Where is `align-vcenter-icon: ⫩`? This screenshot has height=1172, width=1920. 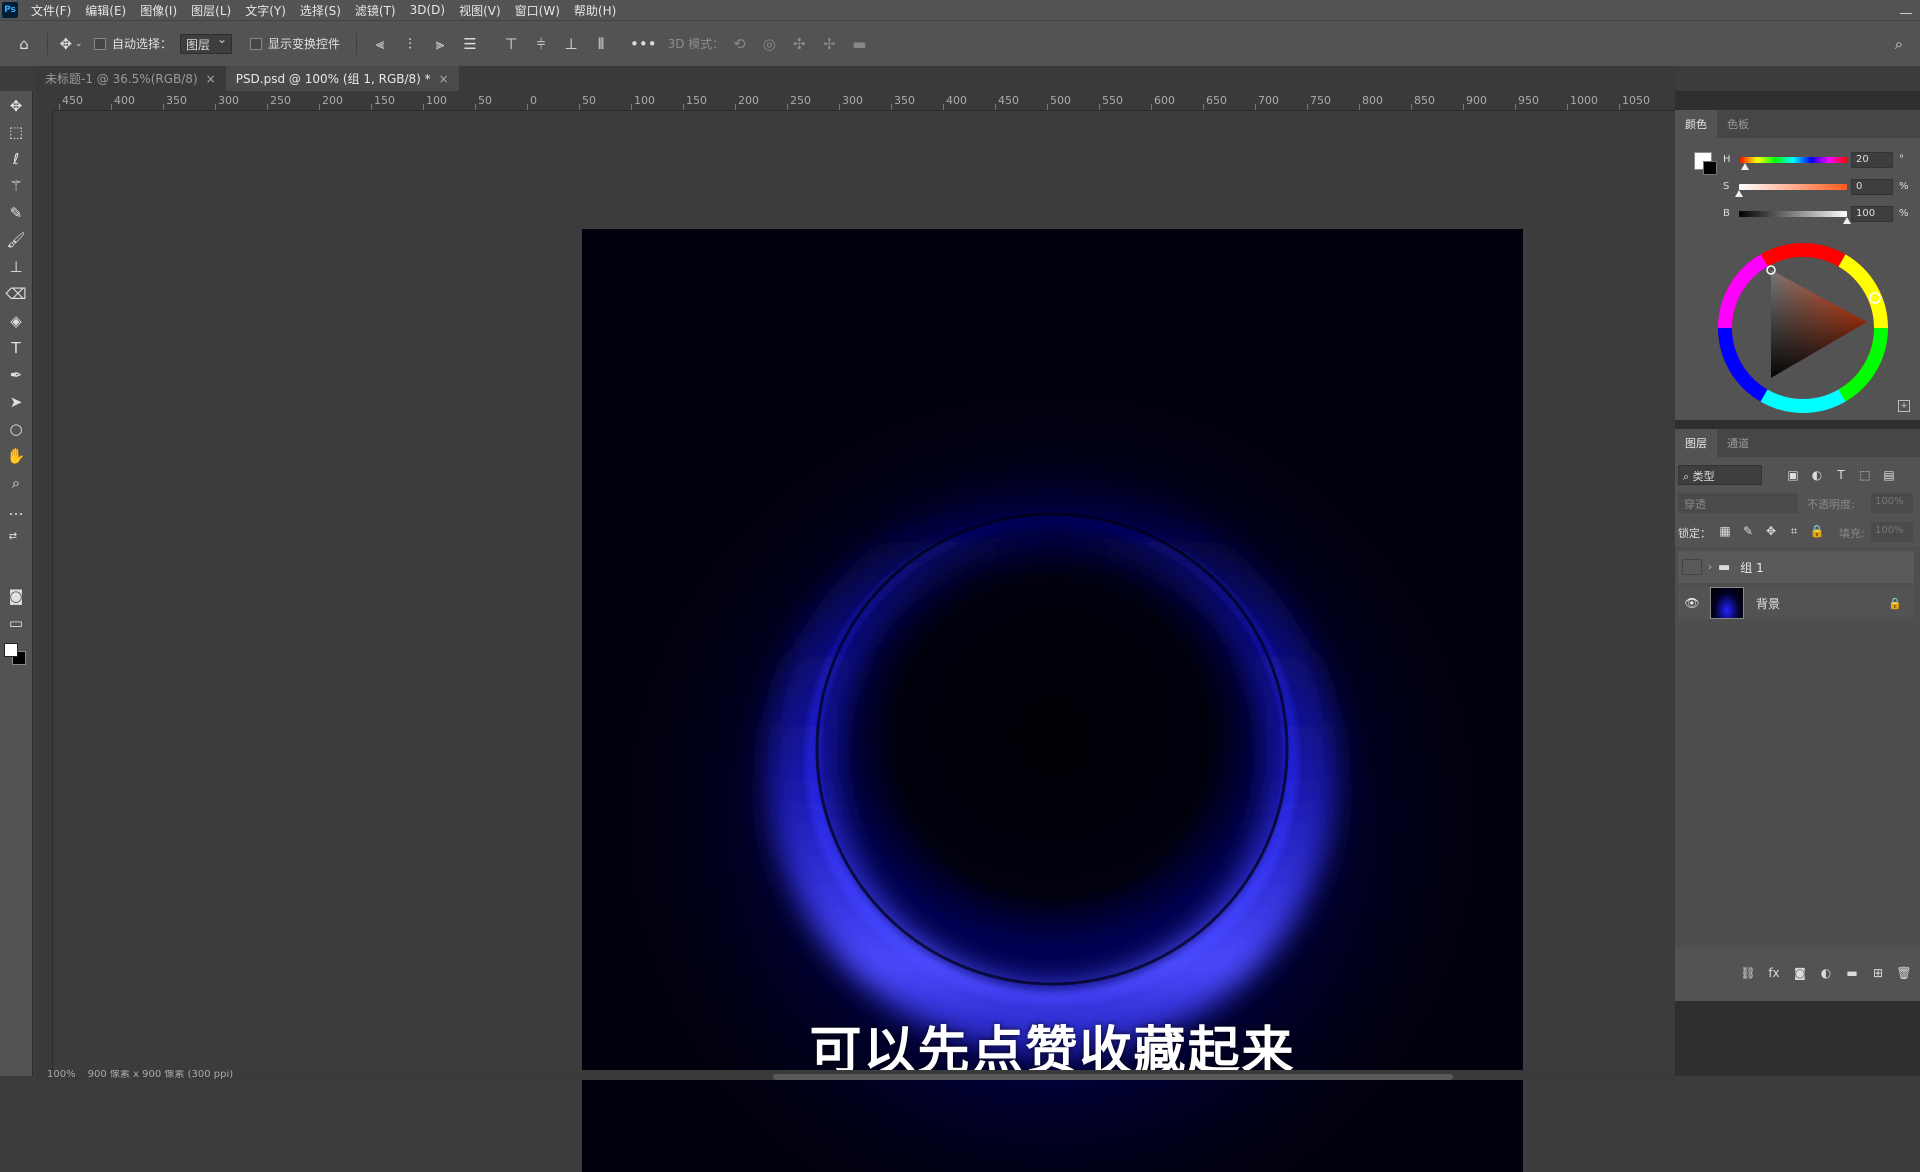 align-vcenter-icon: ⫩ is located at coordinates (541, 44).